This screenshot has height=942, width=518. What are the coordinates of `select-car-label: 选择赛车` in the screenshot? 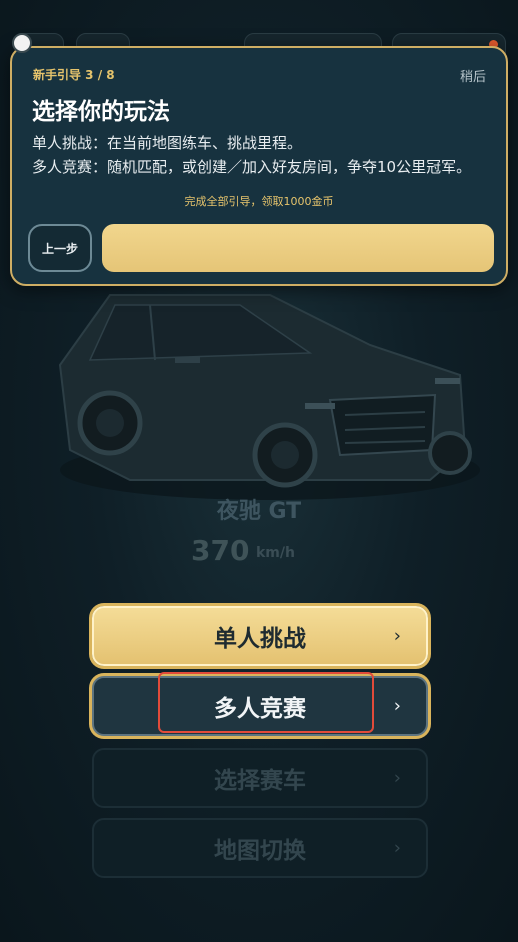 It's located at (260, 781).